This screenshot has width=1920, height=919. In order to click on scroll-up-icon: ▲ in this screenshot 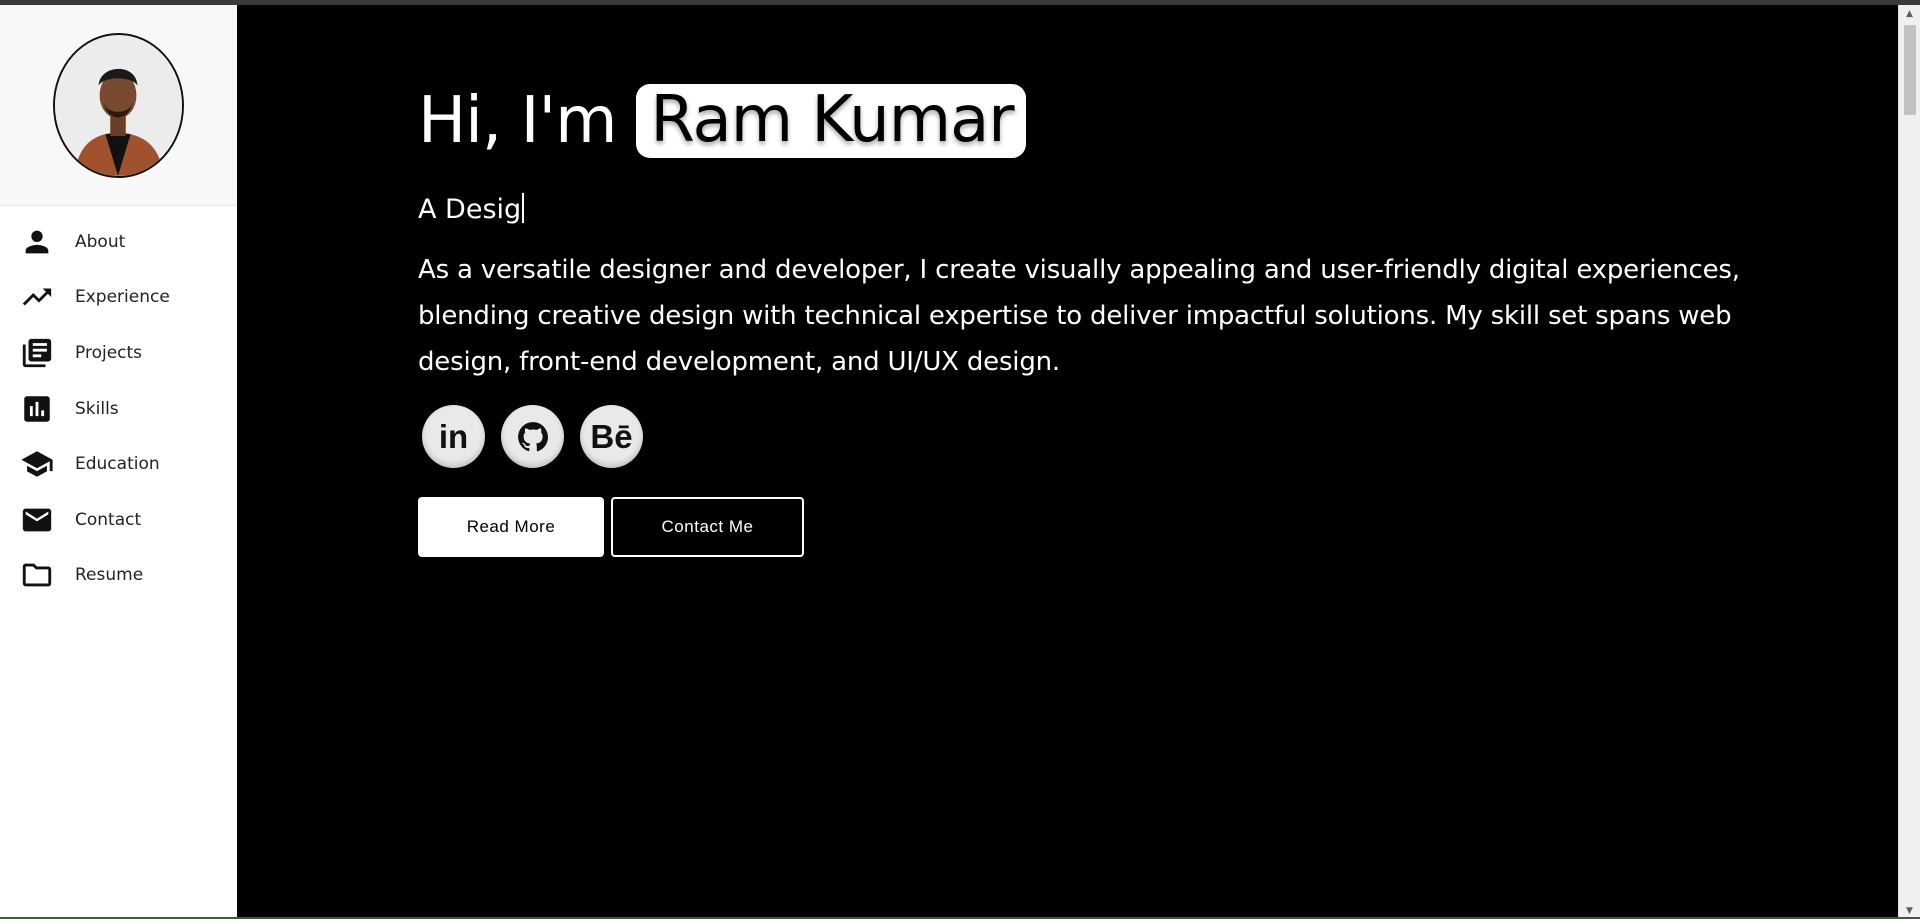, I will do `click(1909, 13)`.